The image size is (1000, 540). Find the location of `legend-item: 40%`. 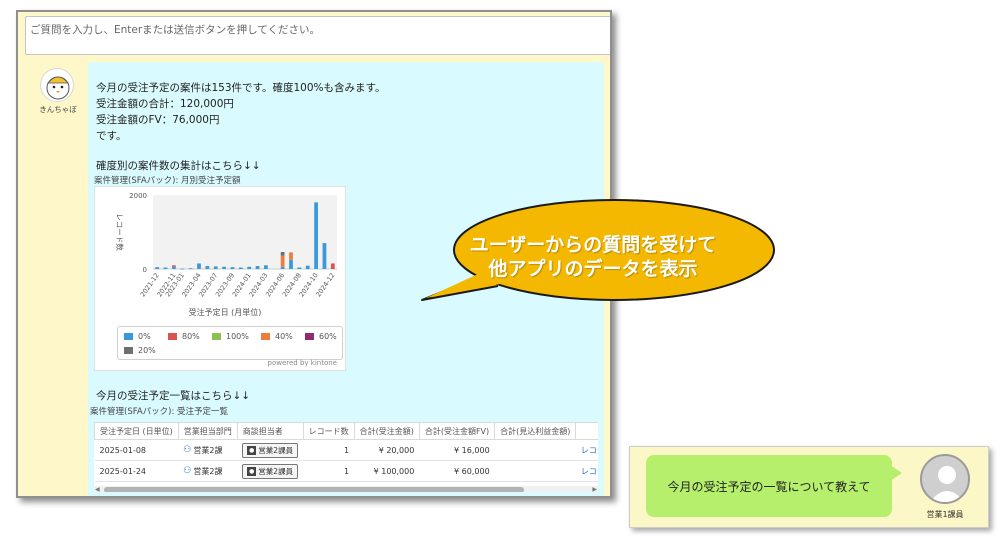

legend-item: 40% is located at coordinates (277, 336).